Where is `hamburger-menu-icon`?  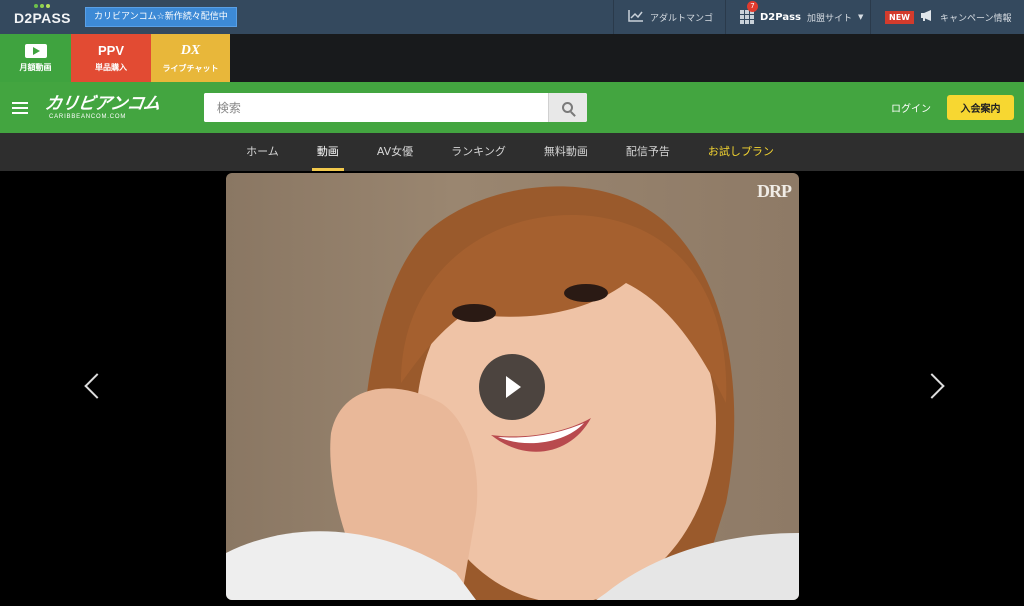 hamburger-menu-icon is located at coordinates (20, 107).